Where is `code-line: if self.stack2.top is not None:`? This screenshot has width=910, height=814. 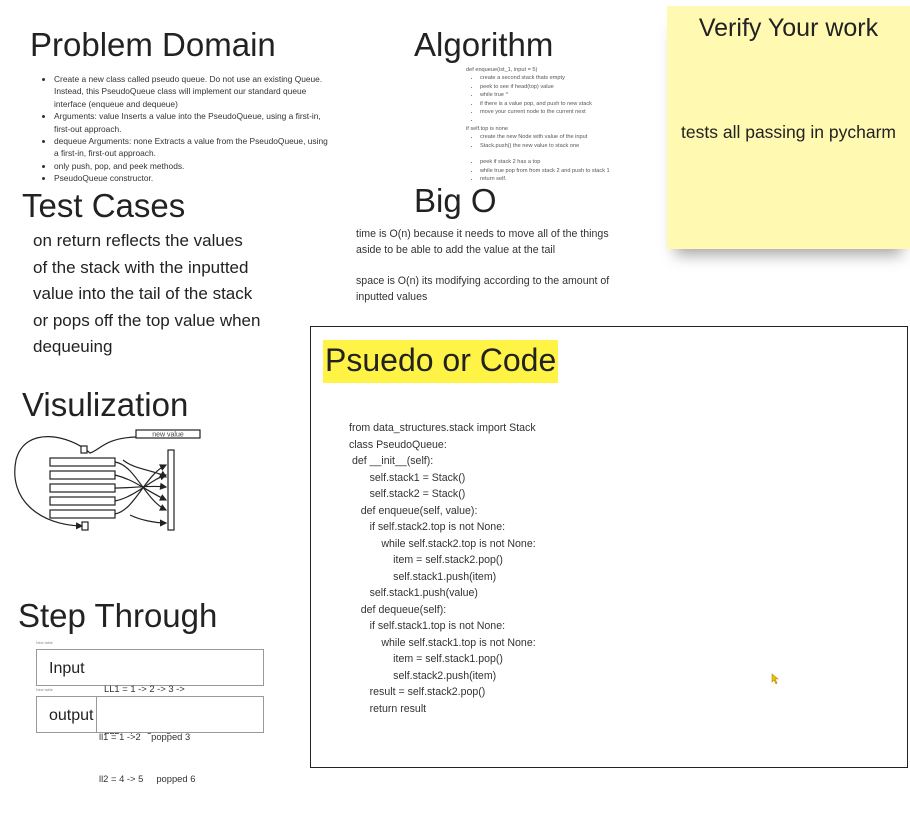
code-line: if self.stack2.top is not None: is located at coordinates (427, 527).